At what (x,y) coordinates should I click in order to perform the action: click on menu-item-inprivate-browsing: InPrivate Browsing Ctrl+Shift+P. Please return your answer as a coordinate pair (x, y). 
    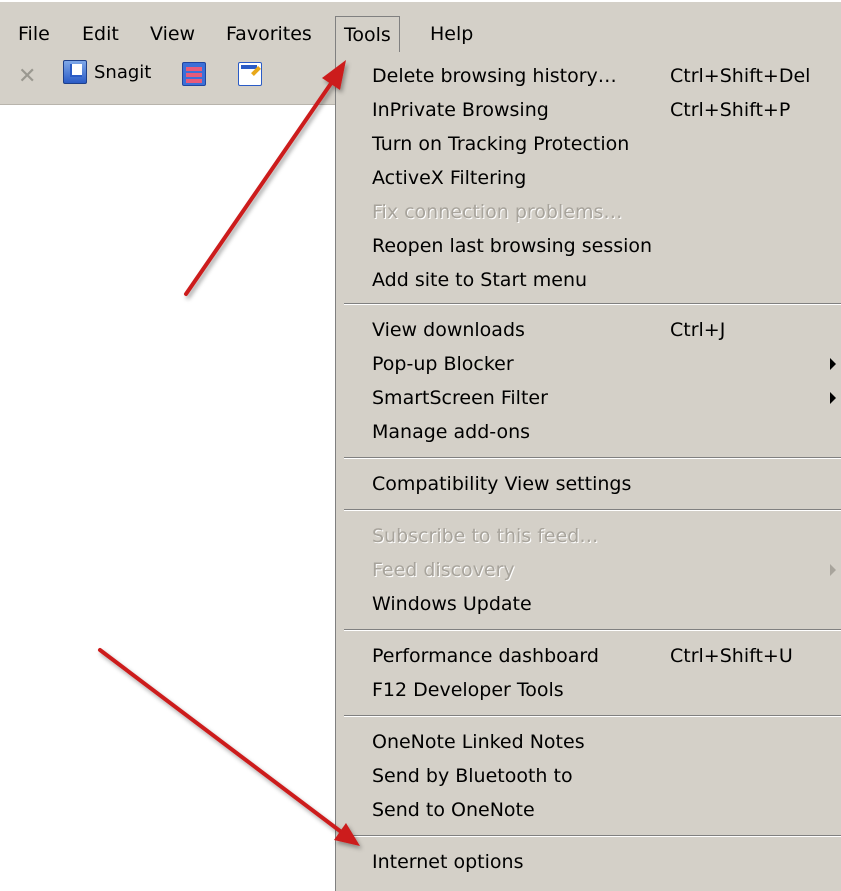
    Looking at the image, I should click on (606, 110).